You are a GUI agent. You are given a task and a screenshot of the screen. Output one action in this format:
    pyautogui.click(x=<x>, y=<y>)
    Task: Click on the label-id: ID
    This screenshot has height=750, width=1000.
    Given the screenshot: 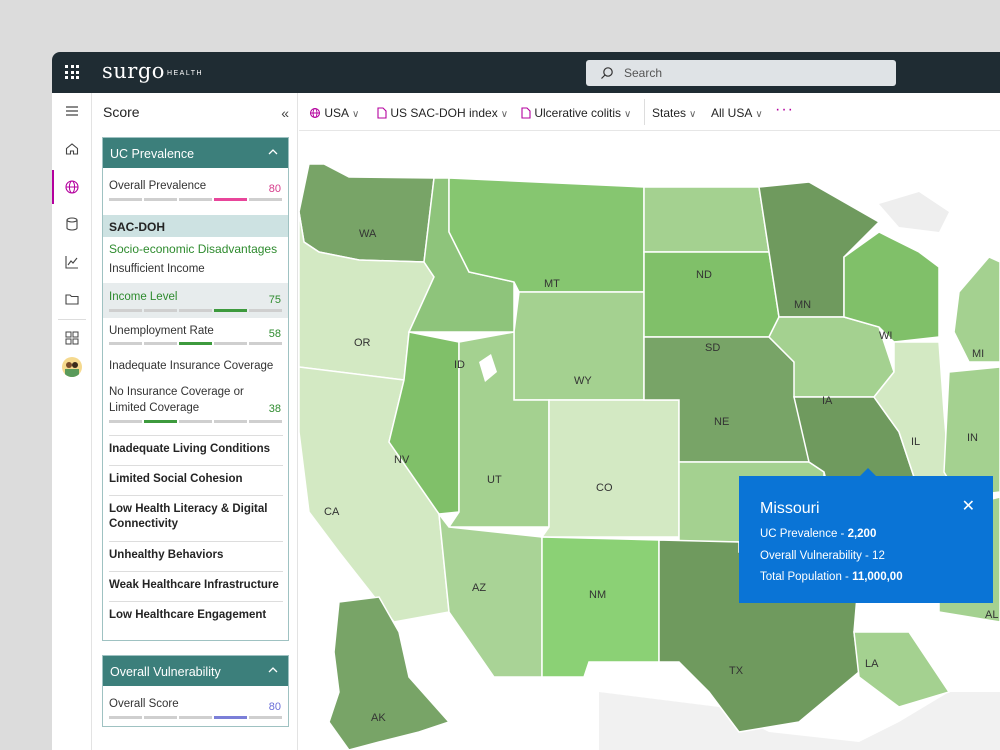 What is the action you would take?
    pyautogui.click(x=459, y=365)
    